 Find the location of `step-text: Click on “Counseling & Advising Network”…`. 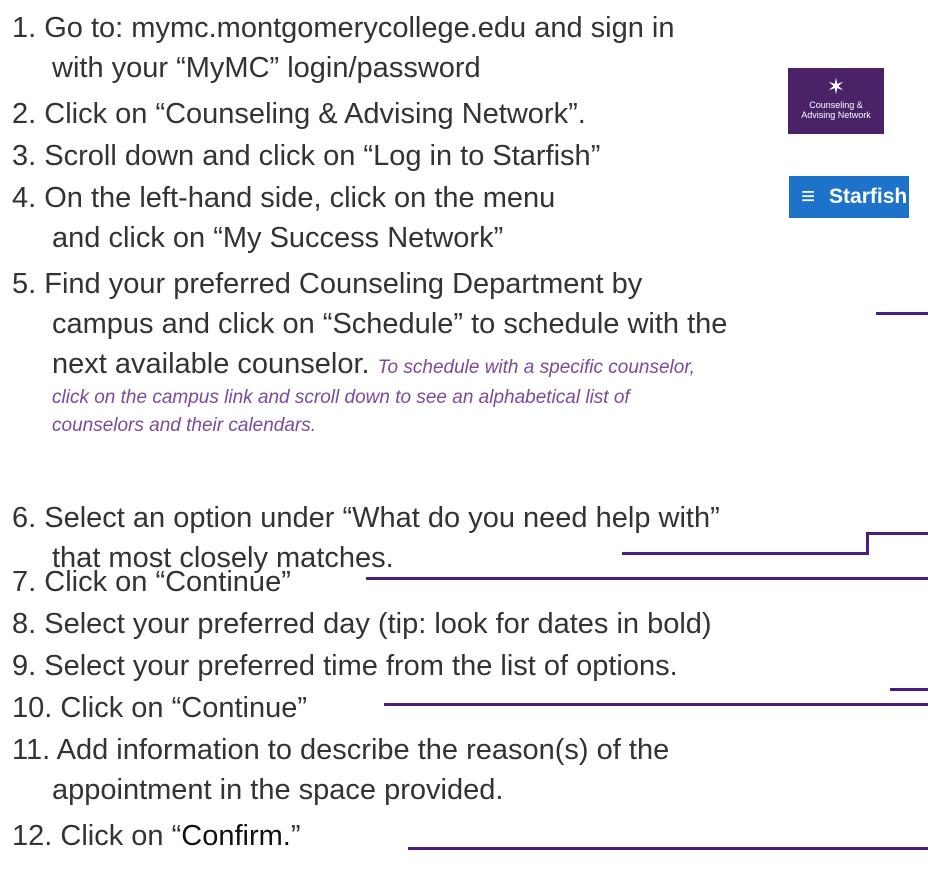

step-text: Click on “Counseling & Advising Network”… is located at coordinates (315, 114).